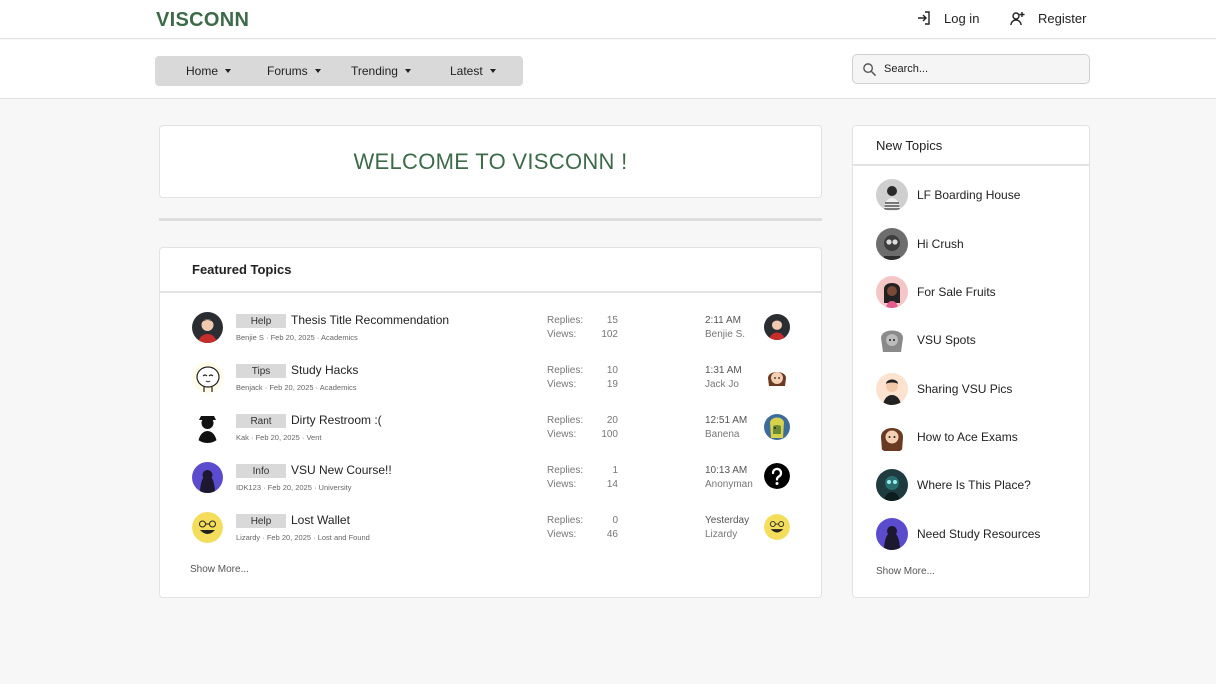 The width and height of the screenshot is (1216, 684). Describe the element at coordinates (971, 146) in the screenshot. I see `new-topics-title: New Topics` at that location.